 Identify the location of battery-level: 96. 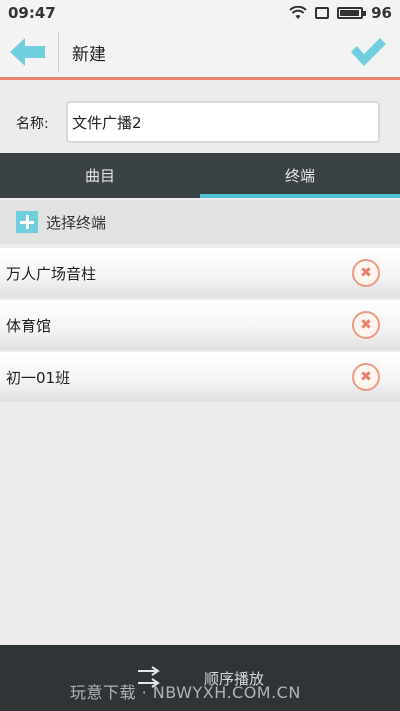
(381, 13).